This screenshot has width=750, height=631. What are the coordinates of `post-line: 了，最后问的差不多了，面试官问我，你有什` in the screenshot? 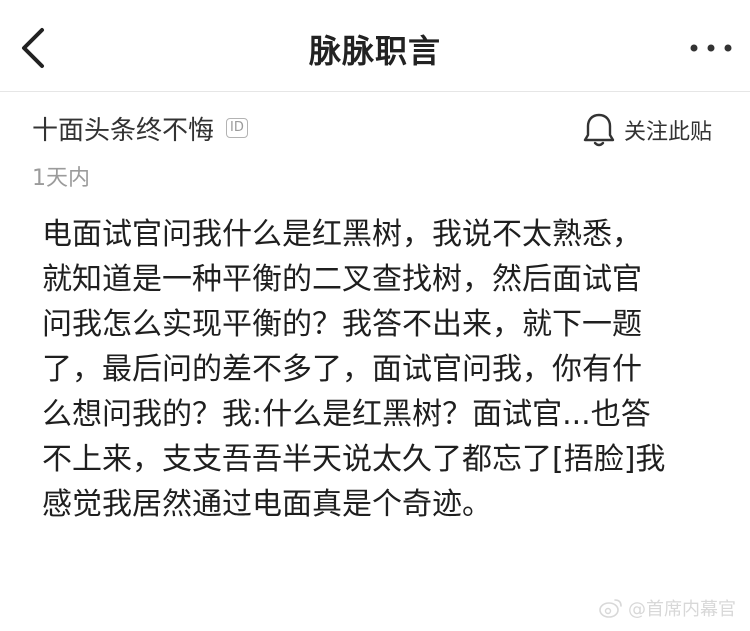 It's located at (342, 369).